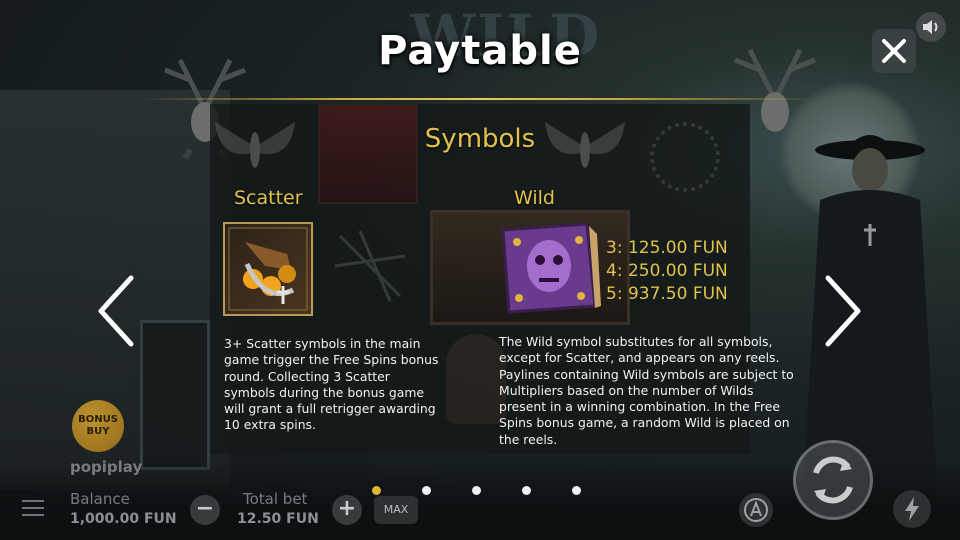  Describe the element at coordinates (370, 266) in the screenshot. I see `claw-marks-symbol-faded` at that location.